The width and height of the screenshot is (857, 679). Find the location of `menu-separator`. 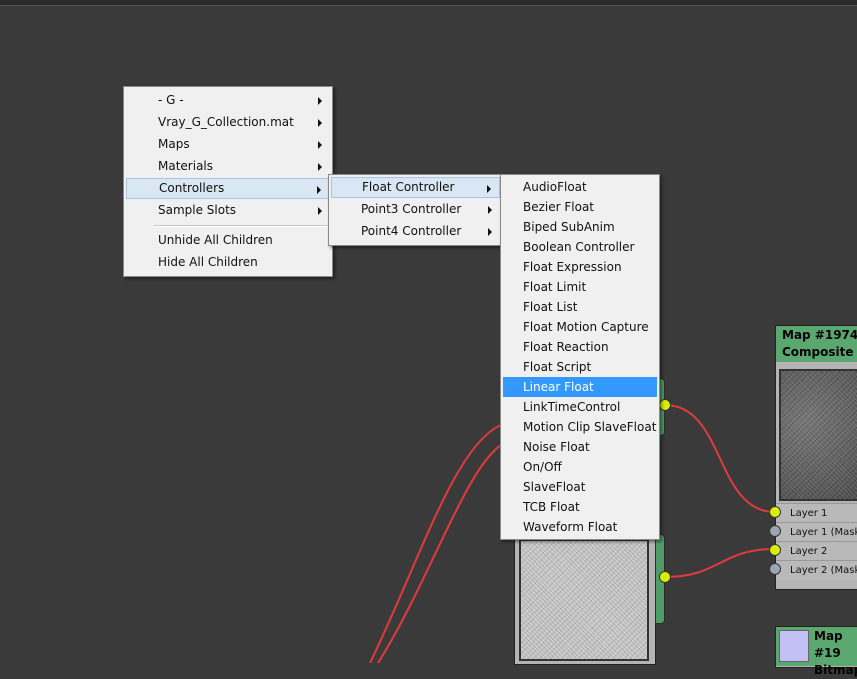

menu-separator is located at coordinates (242, 226).